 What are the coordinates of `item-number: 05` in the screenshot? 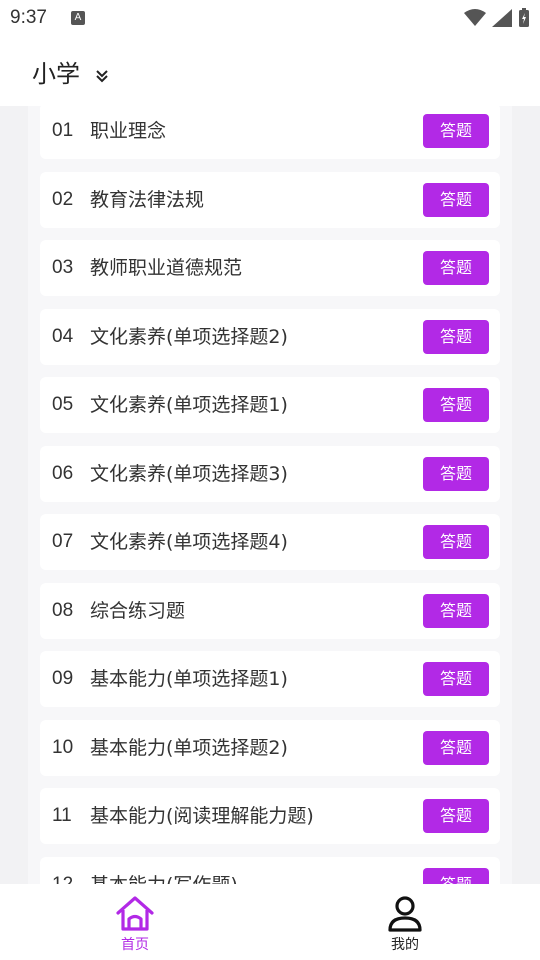 It's located at (63, 404).